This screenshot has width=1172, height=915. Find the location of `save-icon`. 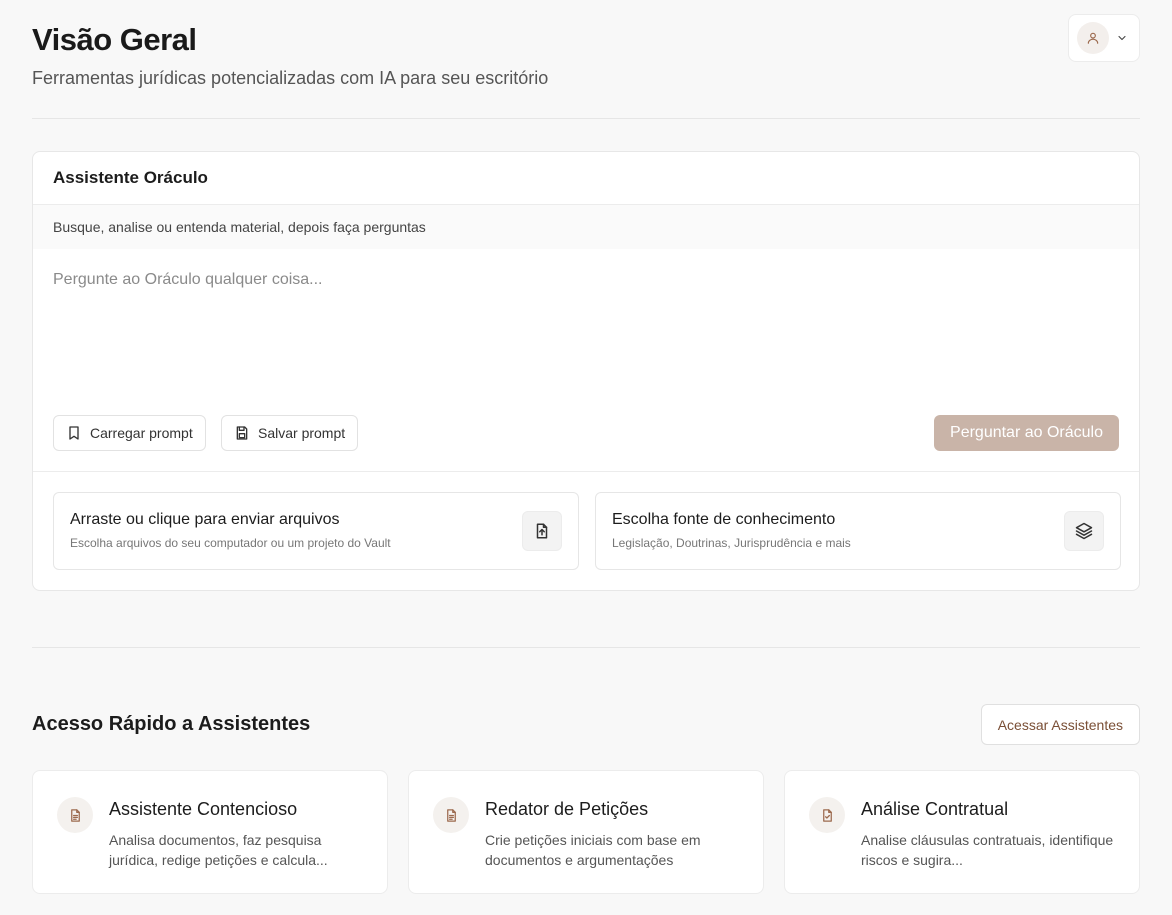

save-icon is located at coordinates (242, 433).